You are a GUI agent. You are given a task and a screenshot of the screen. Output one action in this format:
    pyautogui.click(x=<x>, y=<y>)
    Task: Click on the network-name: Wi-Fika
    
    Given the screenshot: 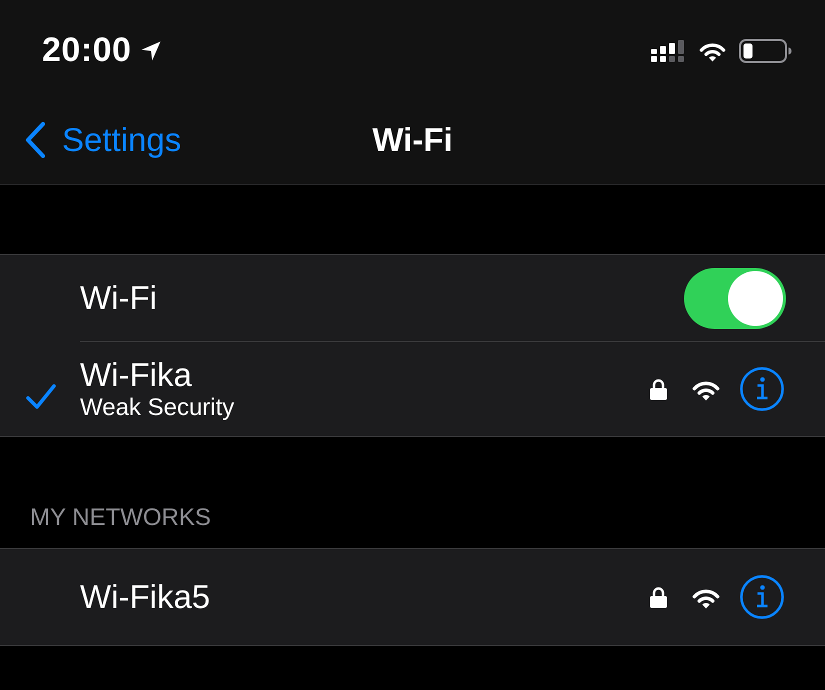 What is the action you would take?
    pyautogui.click(x=136, y=375)
    